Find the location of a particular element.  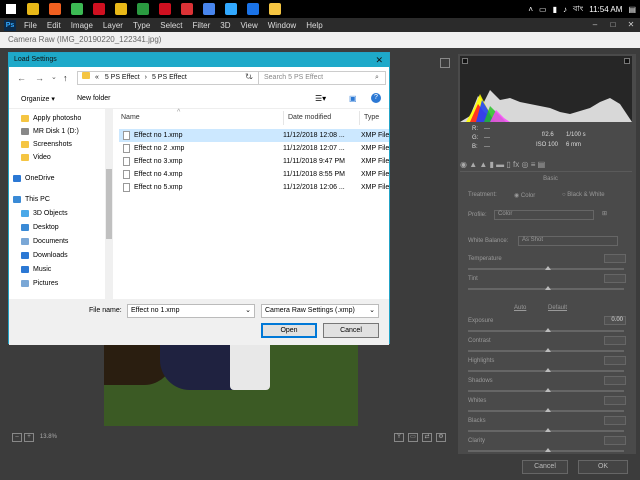

nav-scrollbar is located at coordinates (109, 204).